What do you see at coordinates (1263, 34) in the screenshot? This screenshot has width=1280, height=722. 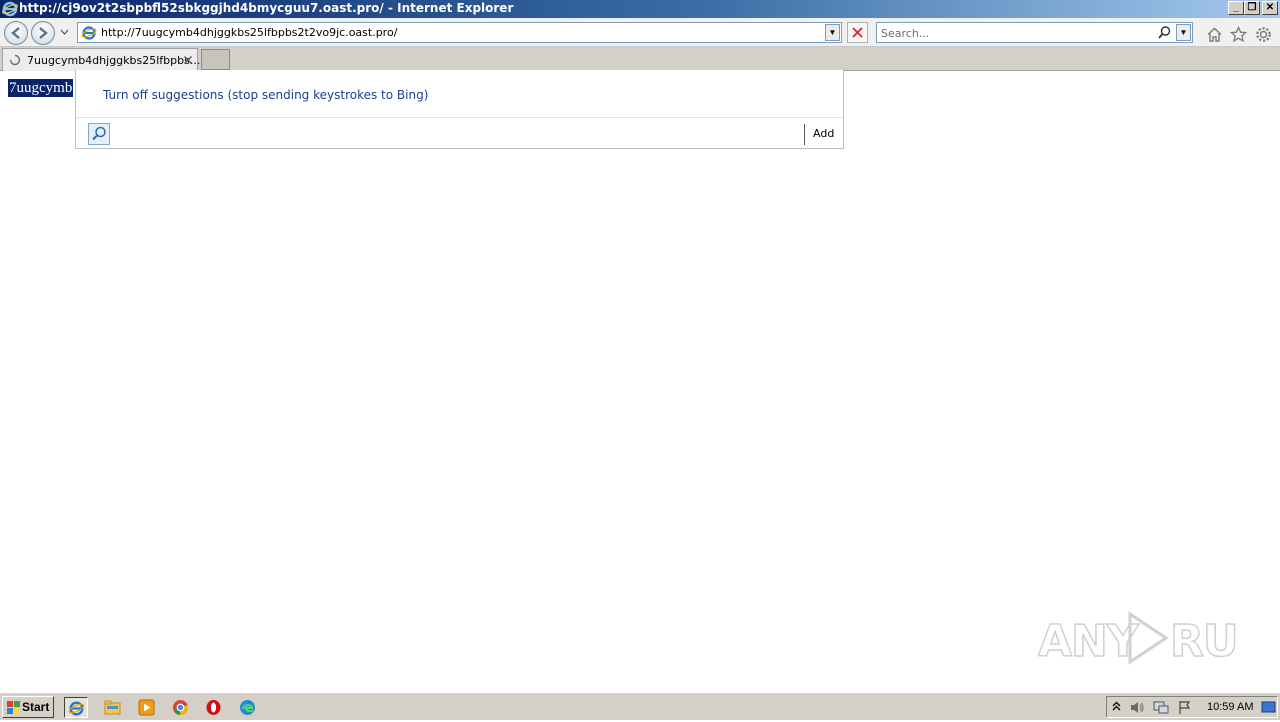 I see `settings-gear-icon` at bounding box center [1263, 34].